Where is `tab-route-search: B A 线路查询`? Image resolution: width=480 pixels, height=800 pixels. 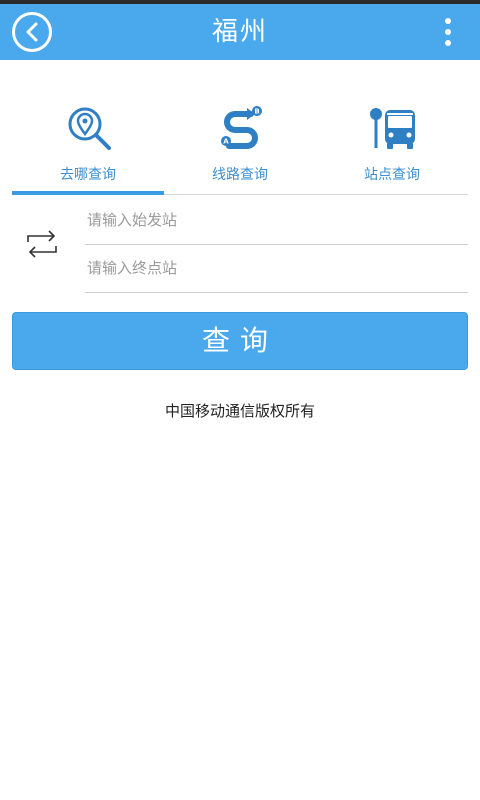
tab-route-search: B A 线路查询 is located at coordinates (240, 146).